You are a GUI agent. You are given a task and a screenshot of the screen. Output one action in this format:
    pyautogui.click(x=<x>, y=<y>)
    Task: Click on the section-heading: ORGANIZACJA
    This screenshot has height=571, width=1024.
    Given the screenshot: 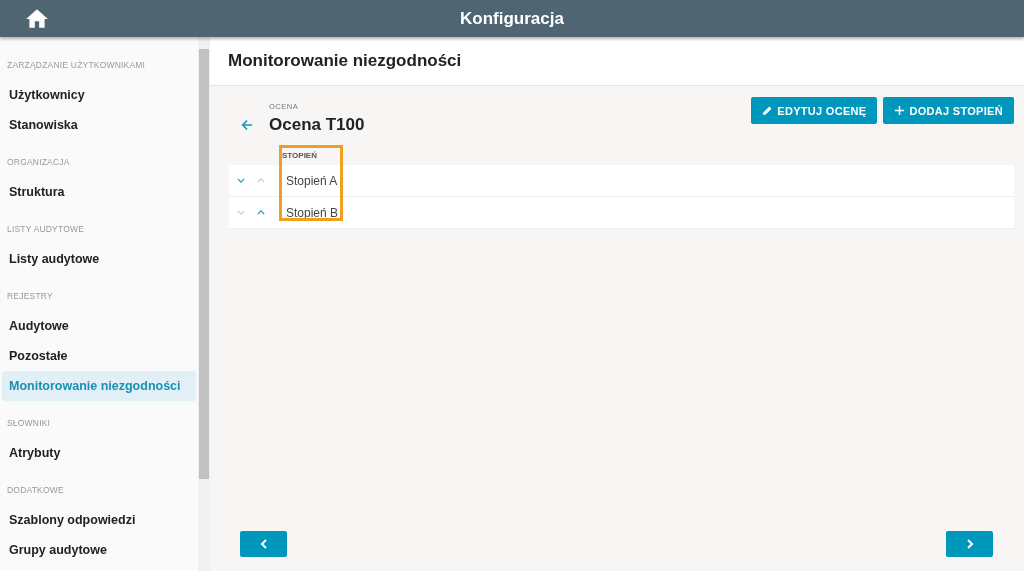 What is the action you would take?
    pyautogui.click(x=38, y=162)
    